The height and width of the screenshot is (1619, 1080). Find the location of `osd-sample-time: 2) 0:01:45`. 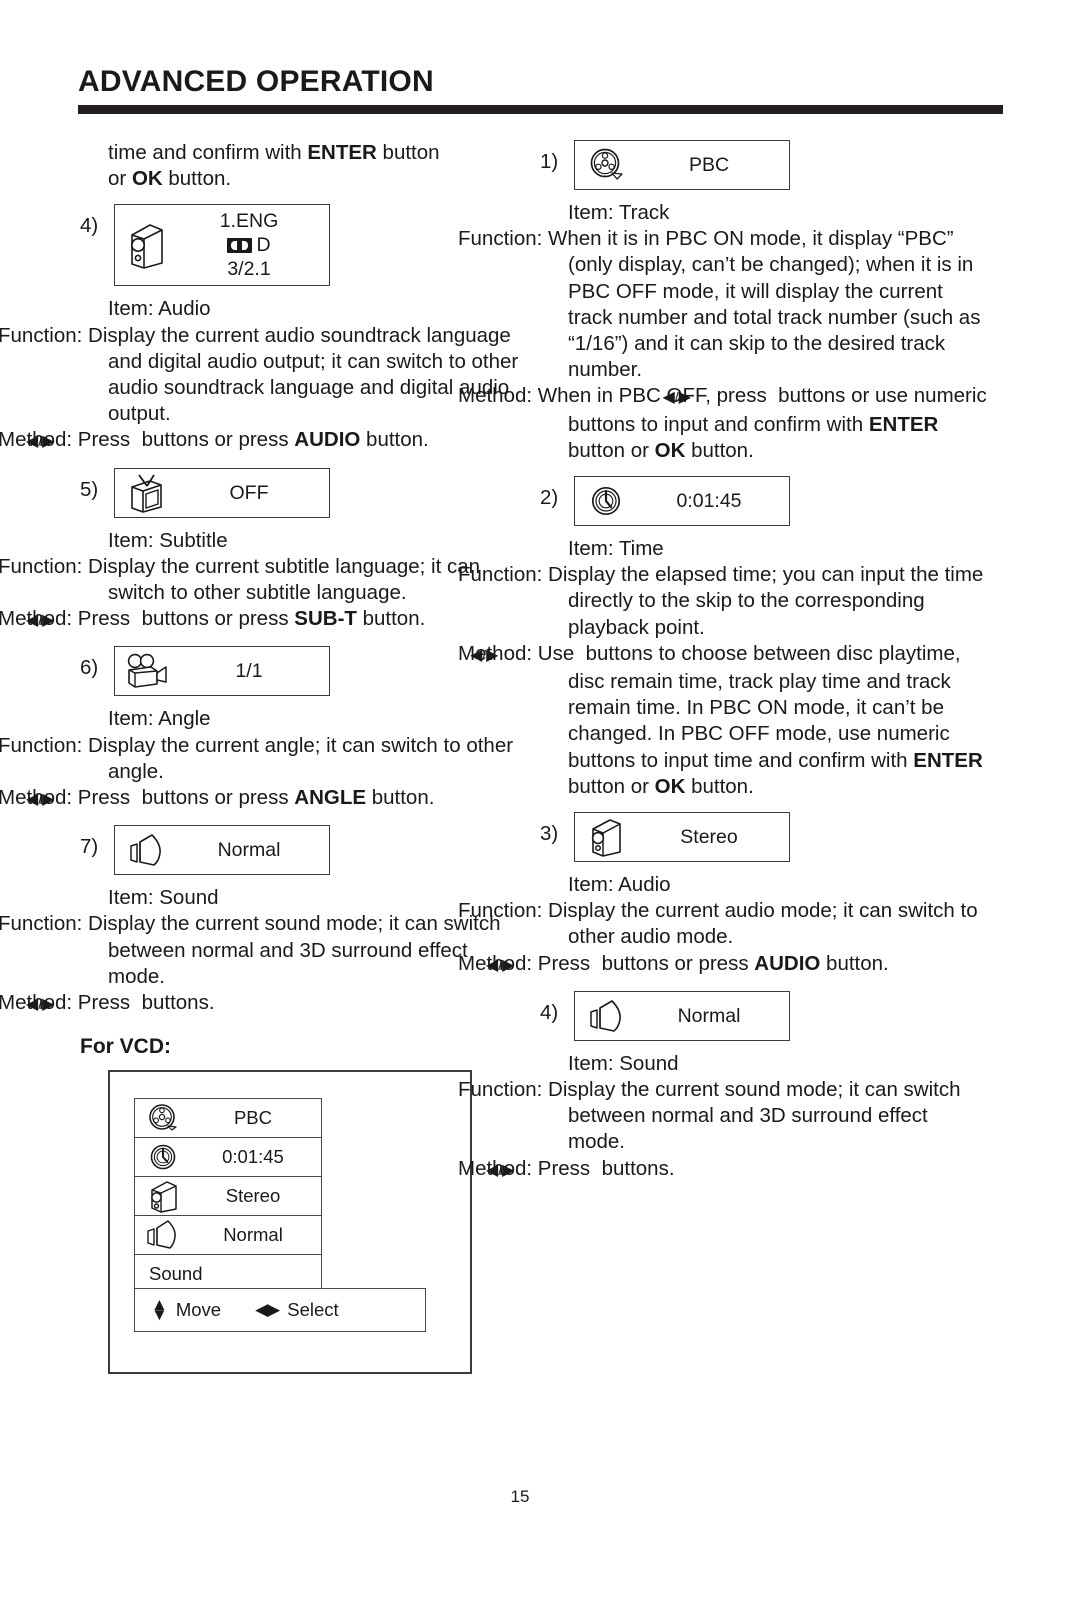

osd-sample-time: 2) 0:01:45 is located at coordinates (765, 501).